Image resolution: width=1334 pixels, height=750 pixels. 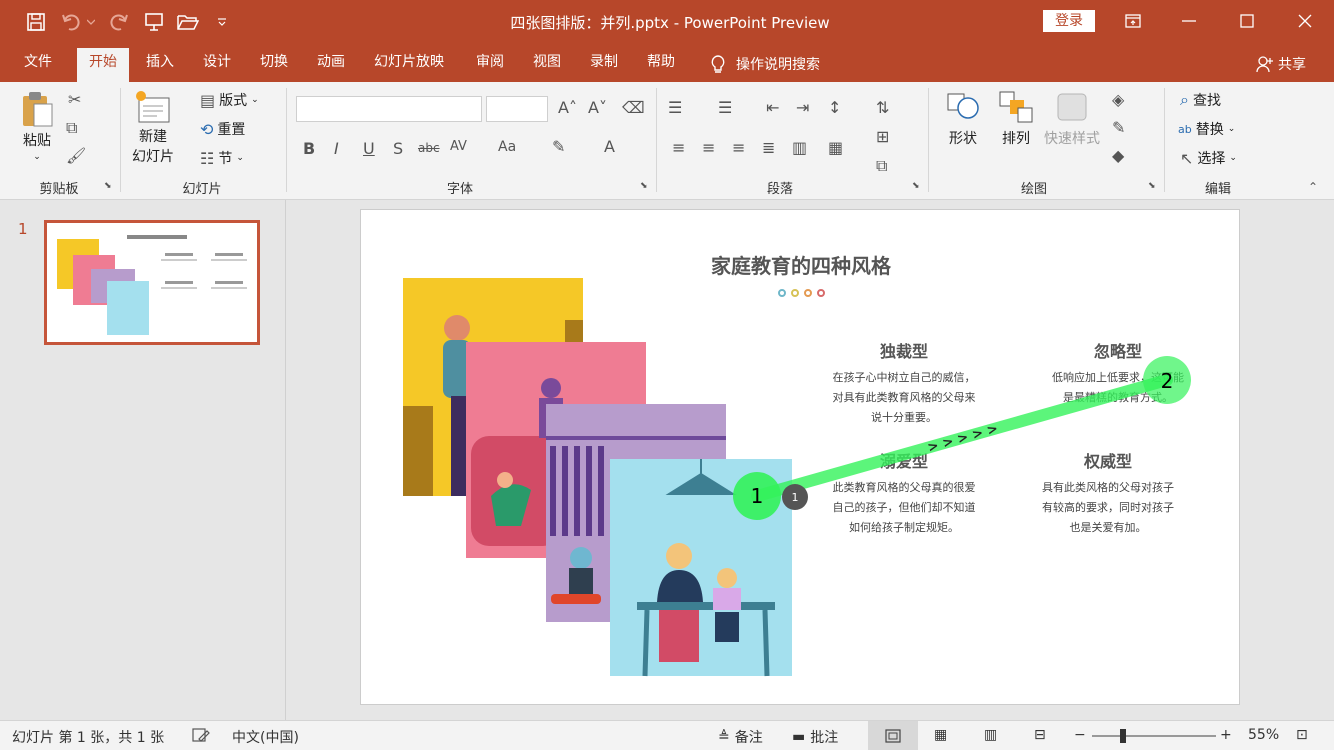 I want to click on reset-button: ⟲ 重置, so click(x=222, y=129).